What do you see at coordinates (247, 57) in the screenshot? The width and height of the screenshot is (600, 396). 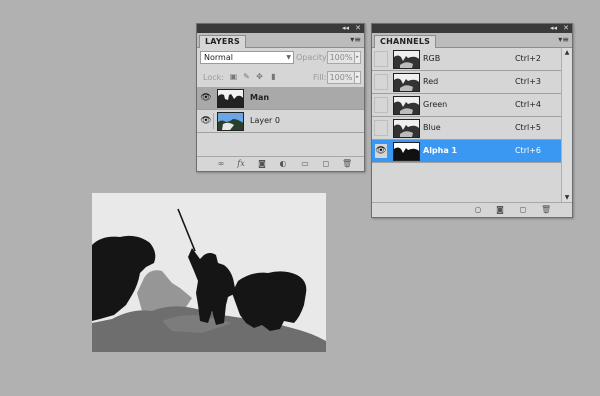 I see `blend-mode-select: Normal ▼` at bounding box center [247, 57].